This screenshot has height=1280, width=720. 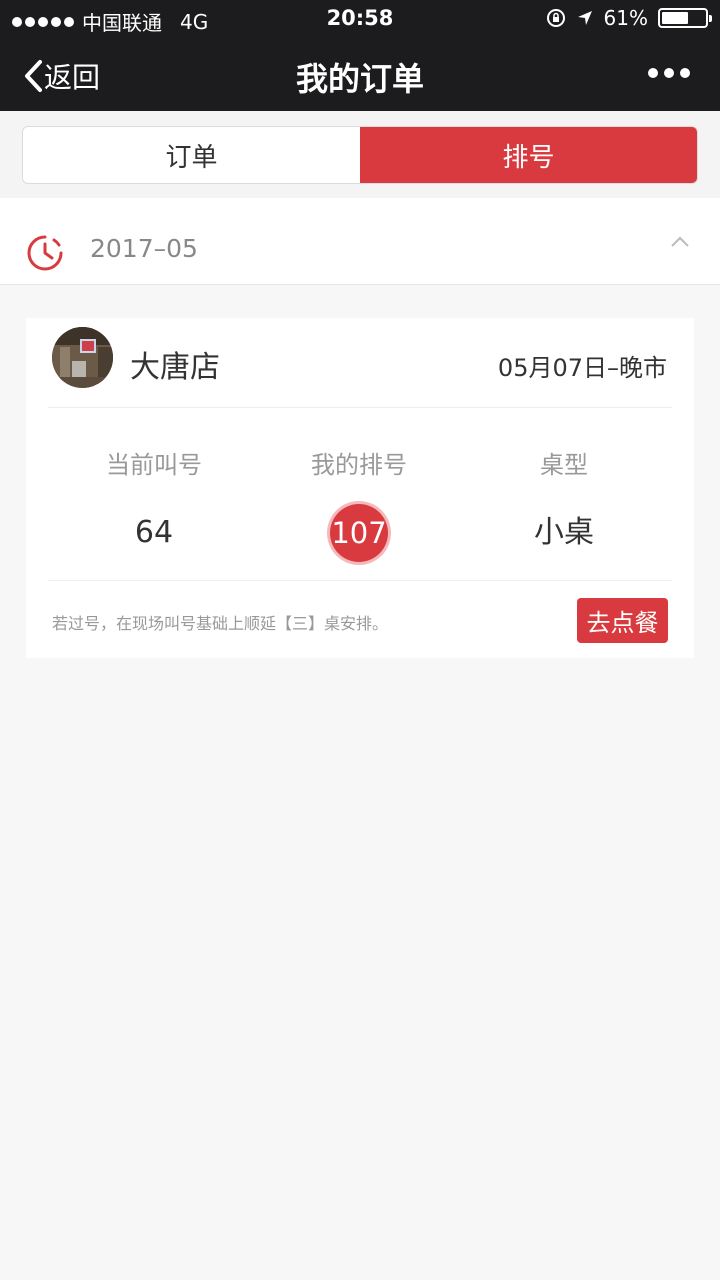 What do you see at coordinates (45, 253) in the screenshot?
I see `clock-icon` at bounding box center [45, 253].